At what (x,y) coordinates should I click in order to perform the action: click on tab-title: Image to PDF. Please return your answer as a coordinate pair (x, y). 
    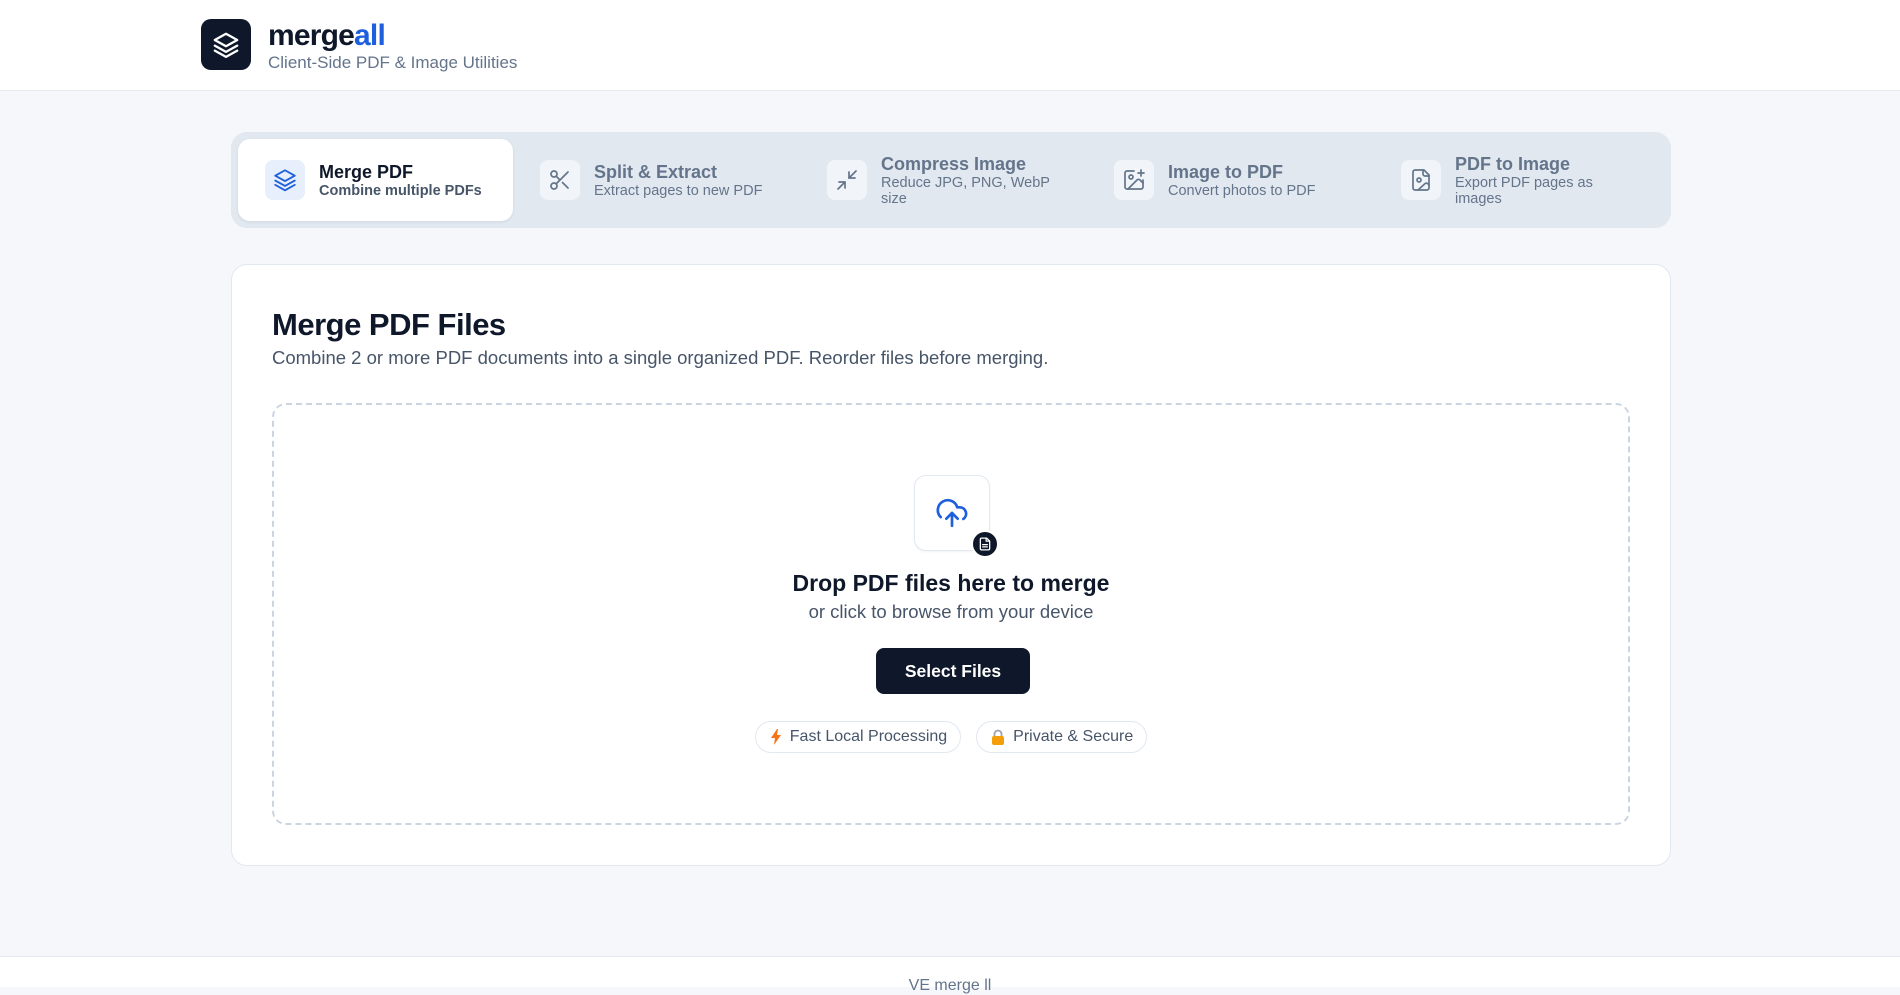
    Looking at the image, I should click on (1226, 171).